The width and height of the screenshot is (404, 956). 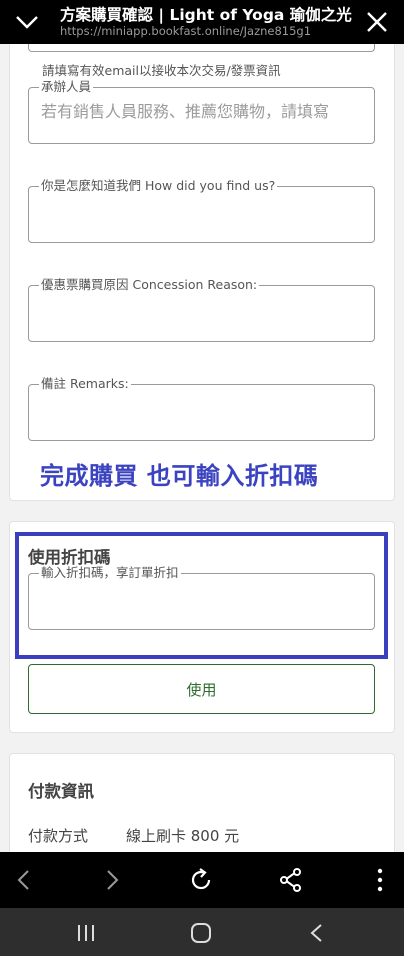 What do you see at coordinates (112, 880) in the screenshot?
I see `forward-arrow-icon` at bounding box center [112, 880].